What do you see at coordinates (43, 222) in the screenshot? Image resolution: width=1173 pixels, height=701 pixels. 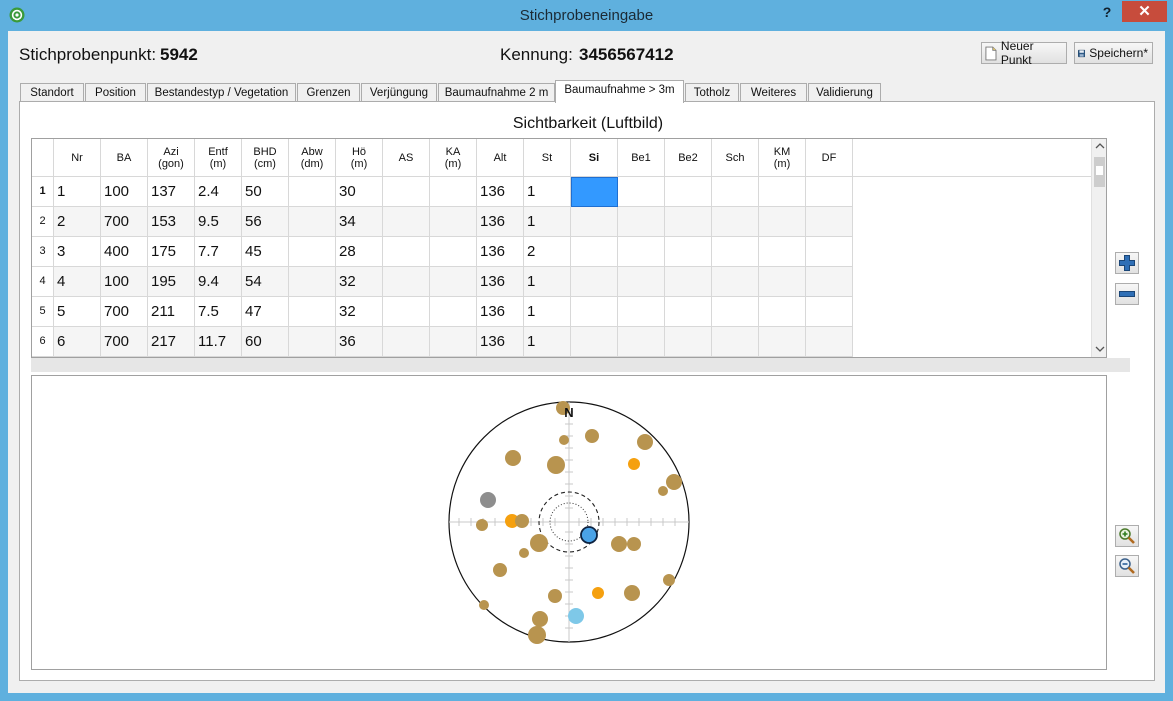 I see `row-header: 2` at bounding box center [43, 222].